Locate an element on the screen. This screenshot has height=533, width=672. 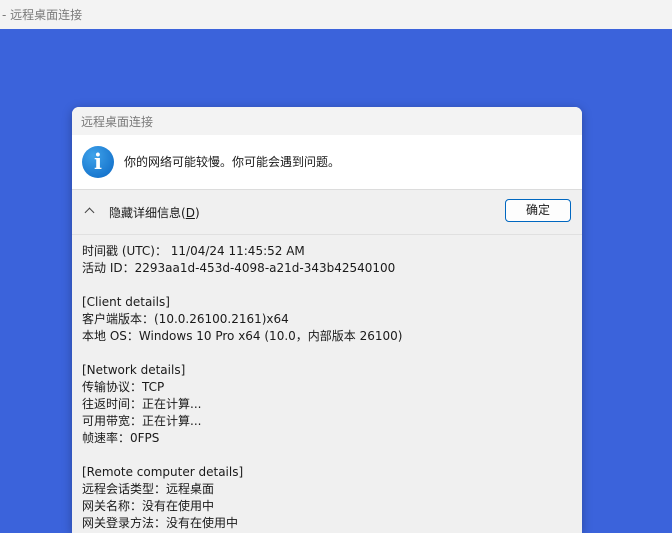
warning-message: 你的网络可能较慢。你可能会遇到问题。 is located at coordinates (232, 162).